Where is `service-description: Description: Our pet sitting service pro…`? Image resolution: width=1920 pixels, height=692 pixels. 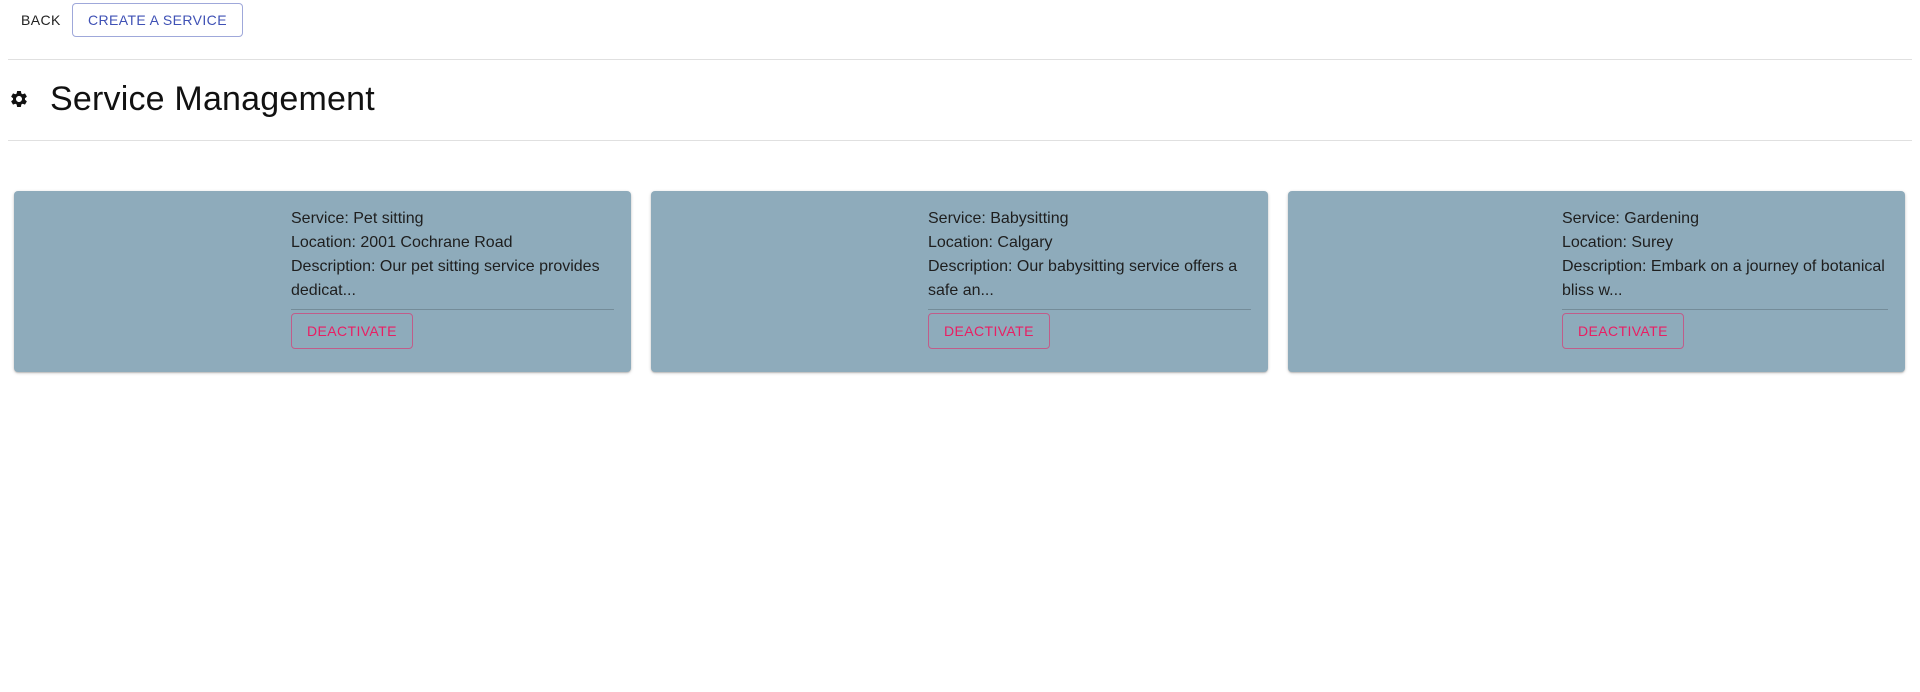 service-description: Description: Our pet sitting service pro… is located at coordinates (445, 278).